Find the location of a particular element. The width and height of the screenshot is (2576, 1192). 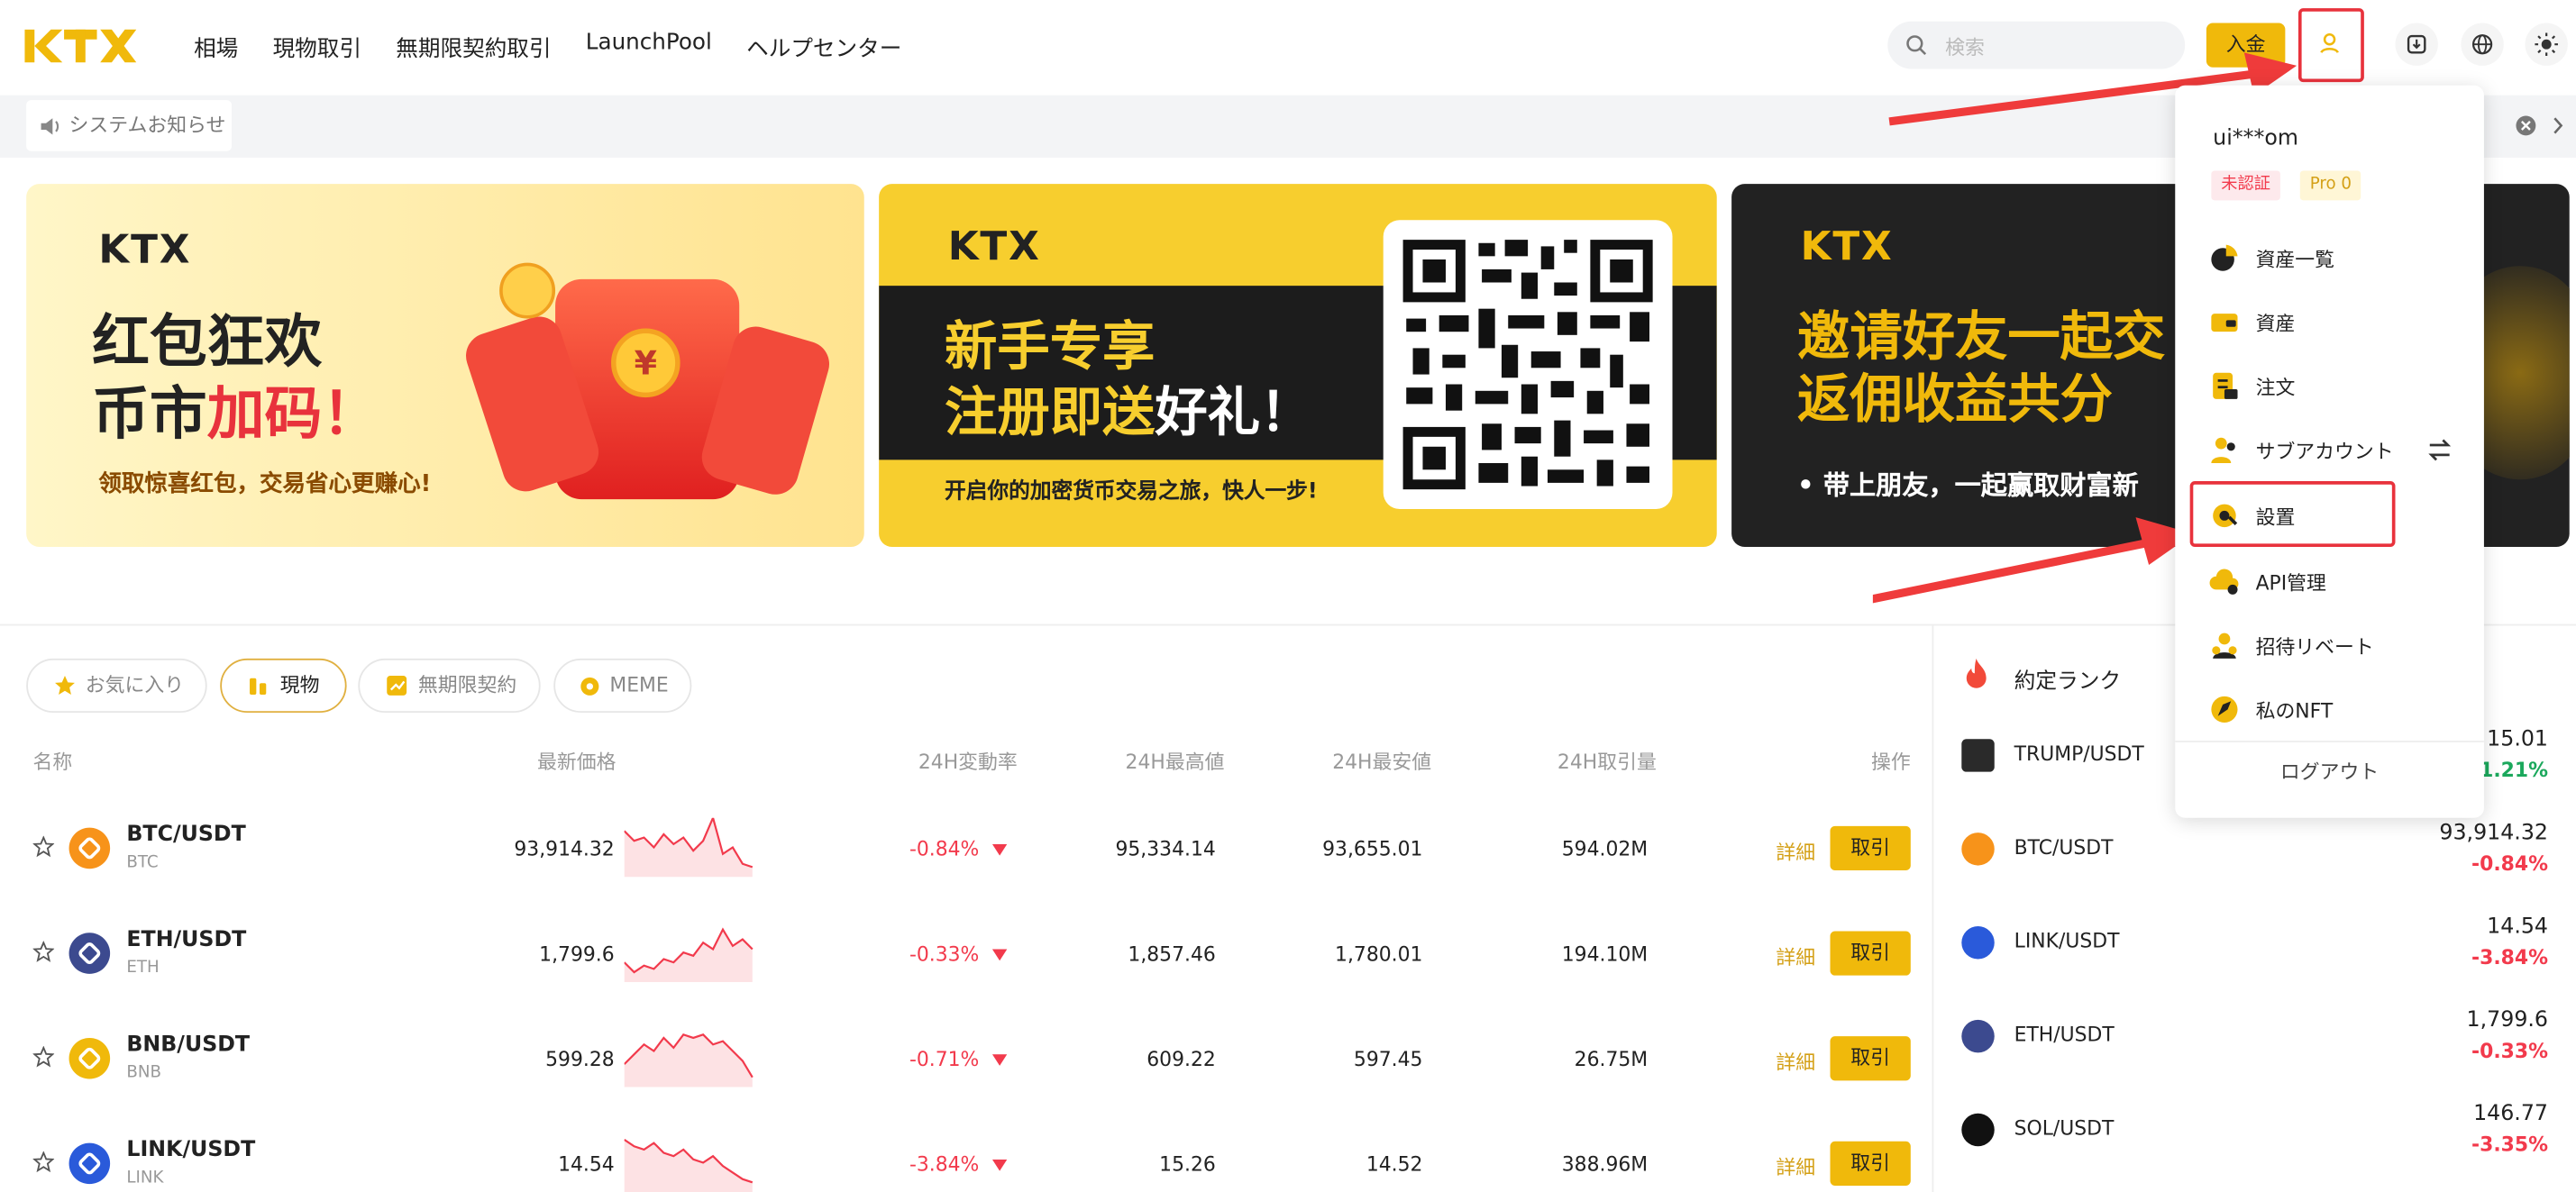

switch-icon is located at coordinates (2440, 450).